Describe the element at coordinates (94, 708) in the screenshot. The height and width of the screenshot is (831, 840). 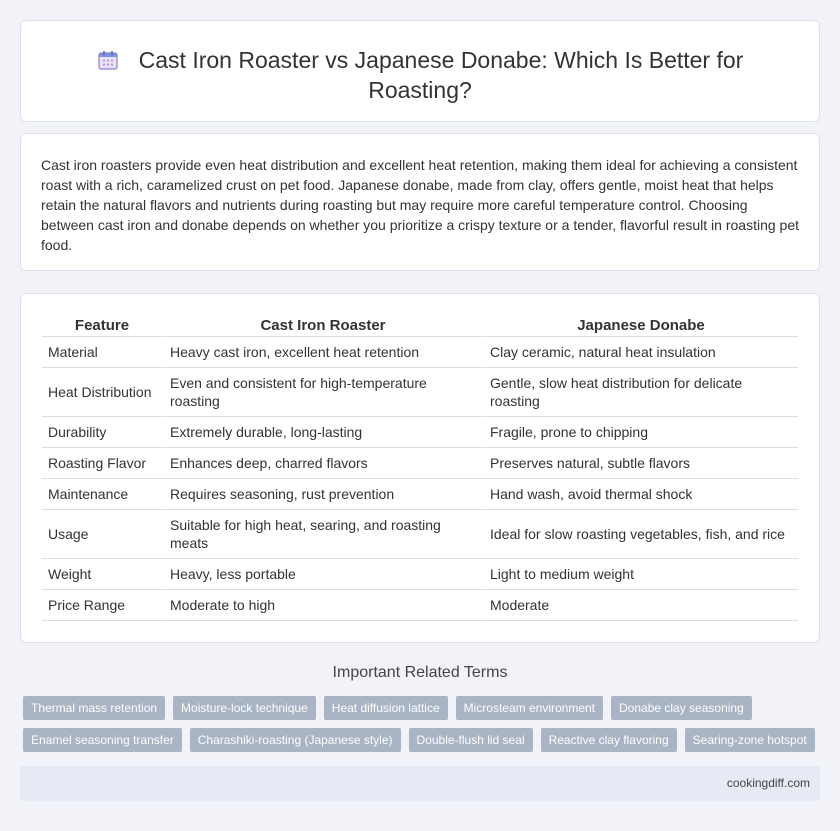
I see `term-tag: Thermal mass retention` at that location.